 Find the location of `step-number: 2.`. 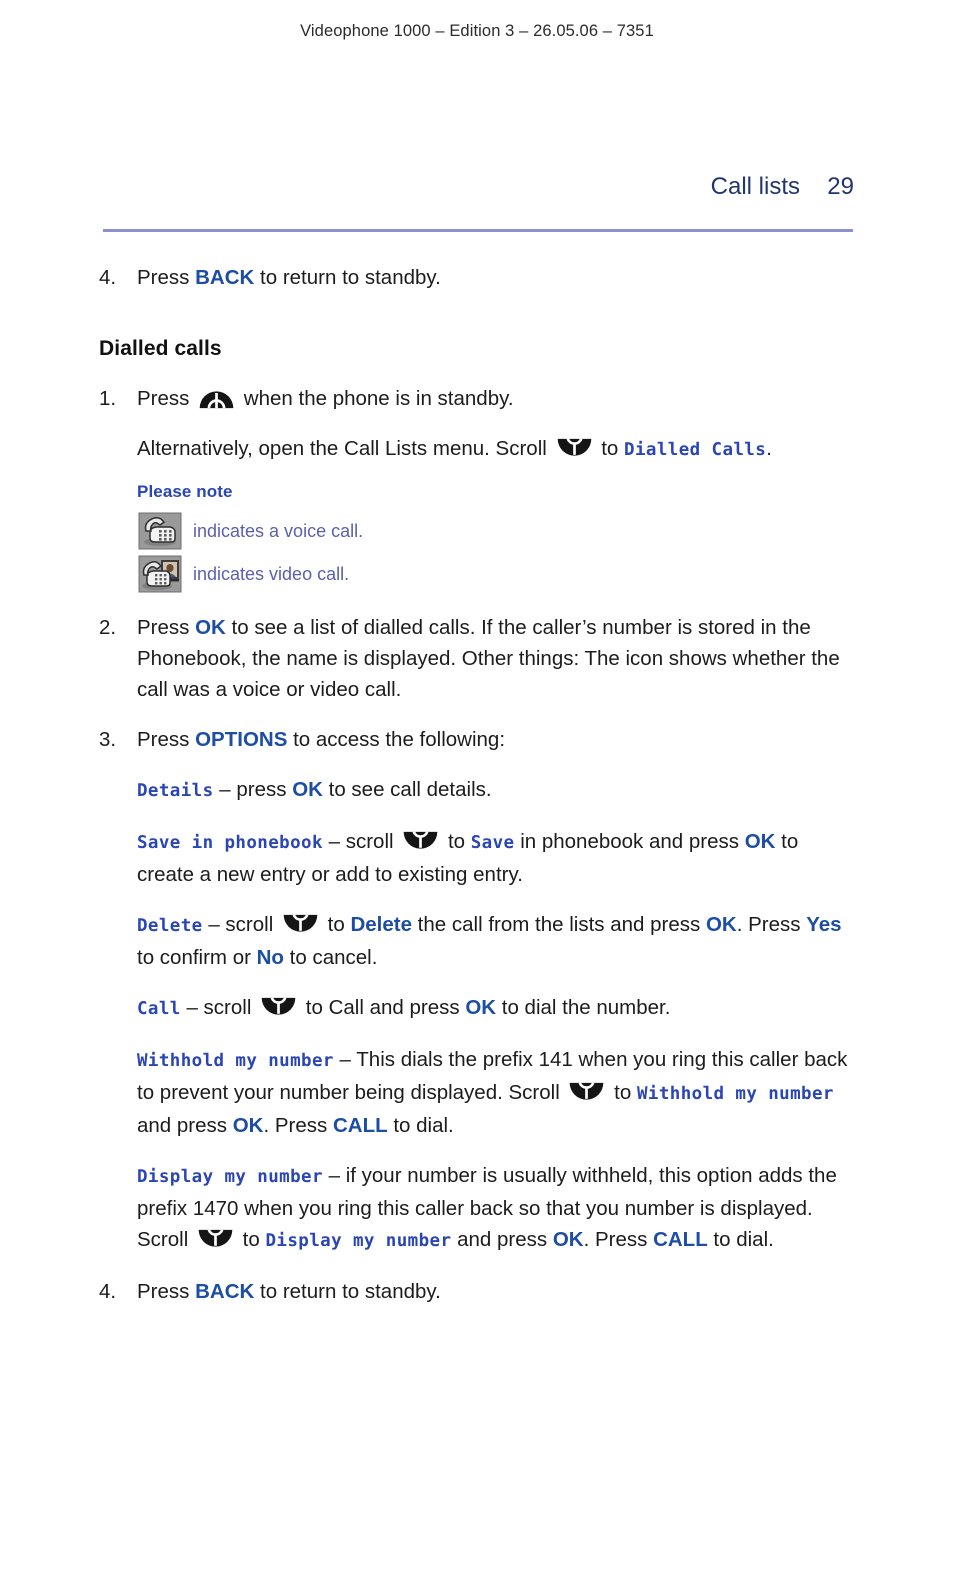

step-number: 2. is located at coordinates (108, 627).